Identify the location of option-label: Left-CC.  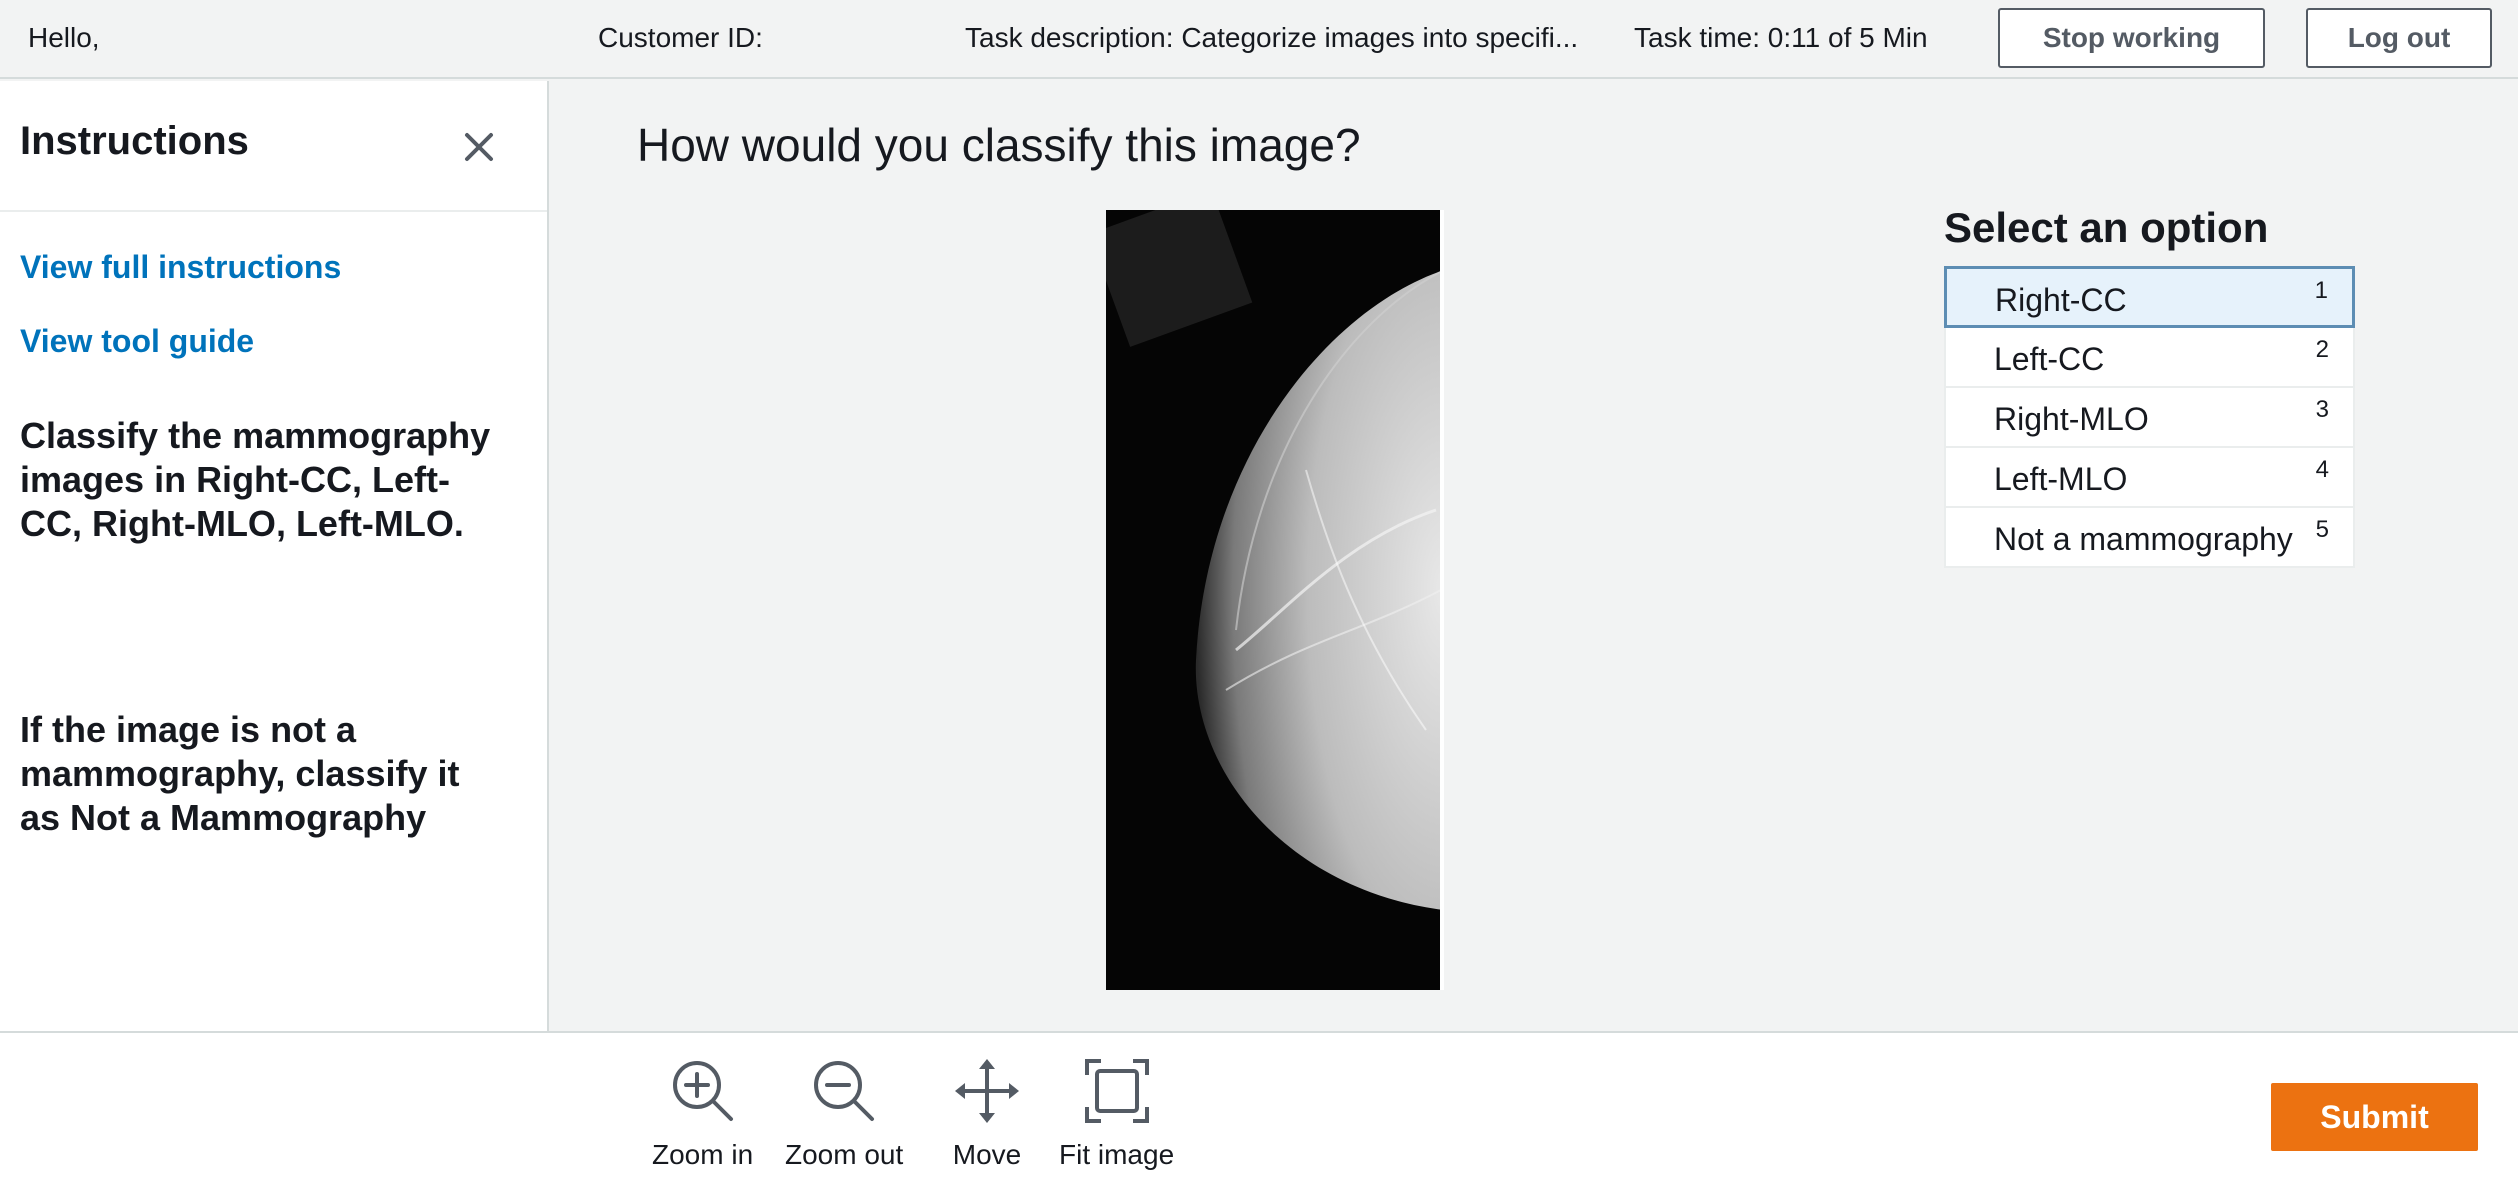
(2049, 359).